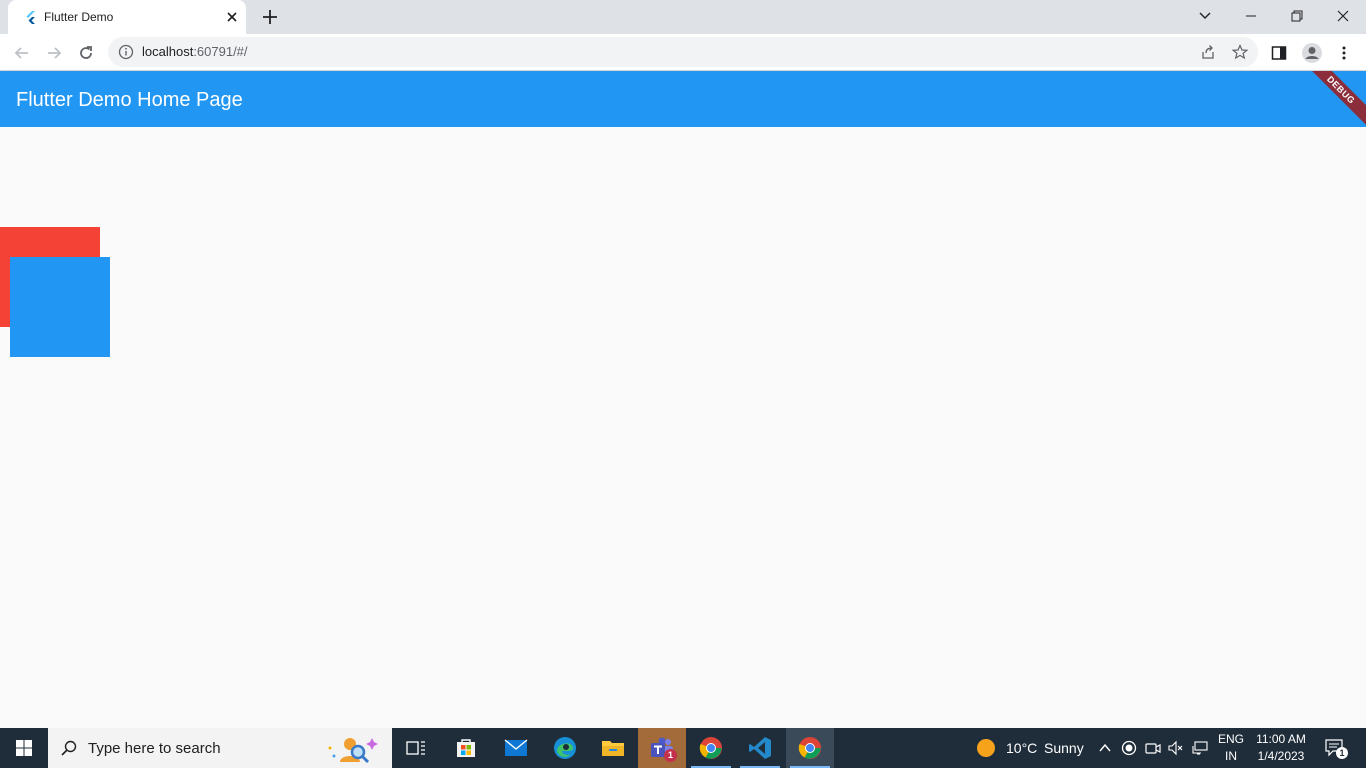 Image resolution: width=1366 pixels, height=768 pixels. Describe the element at coordinates (30, 17) in the screenshot. I see `flutter-logo-icon` at that location.